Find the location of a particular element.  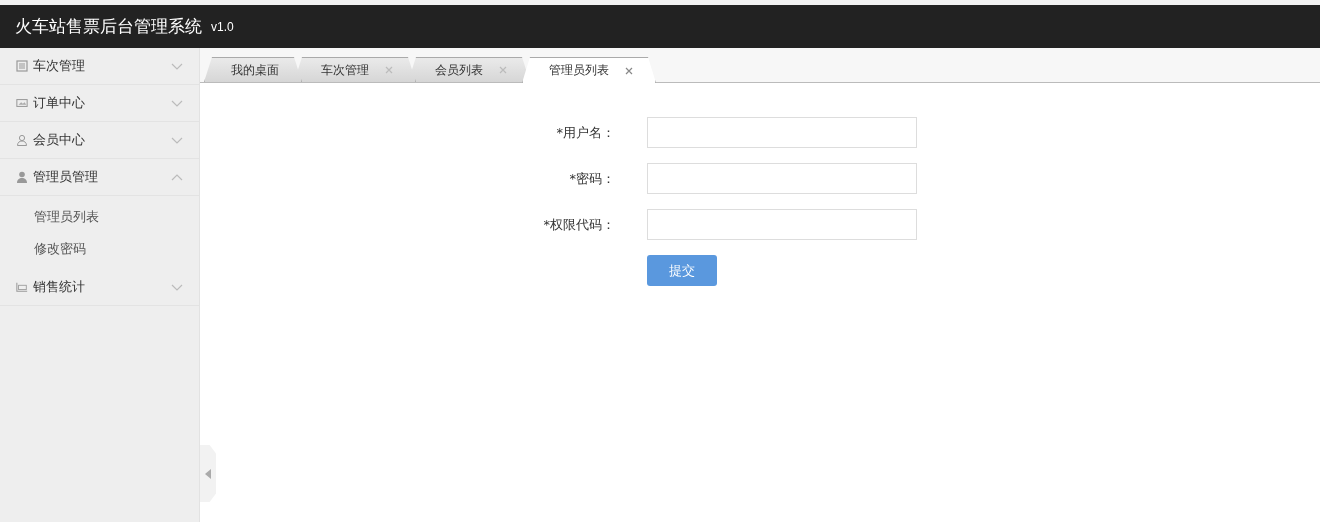

collapse-handle is located at coordinates (208, 473).